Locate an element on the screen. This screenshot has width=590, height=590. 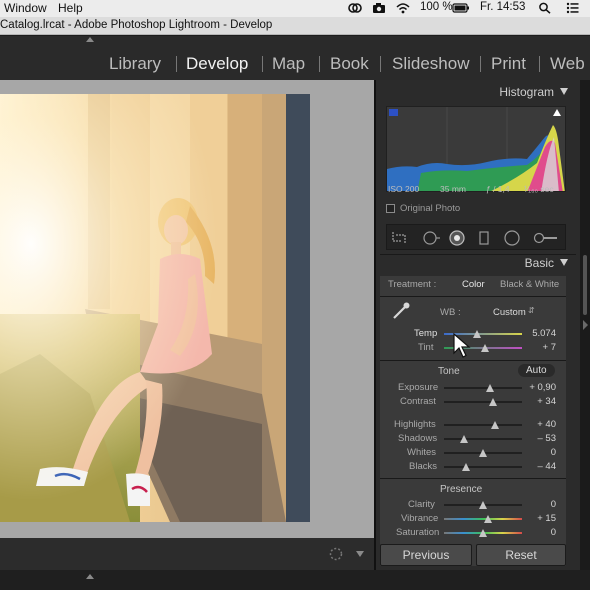
adjustment-brush-icon is located at coordinates (546, 238).